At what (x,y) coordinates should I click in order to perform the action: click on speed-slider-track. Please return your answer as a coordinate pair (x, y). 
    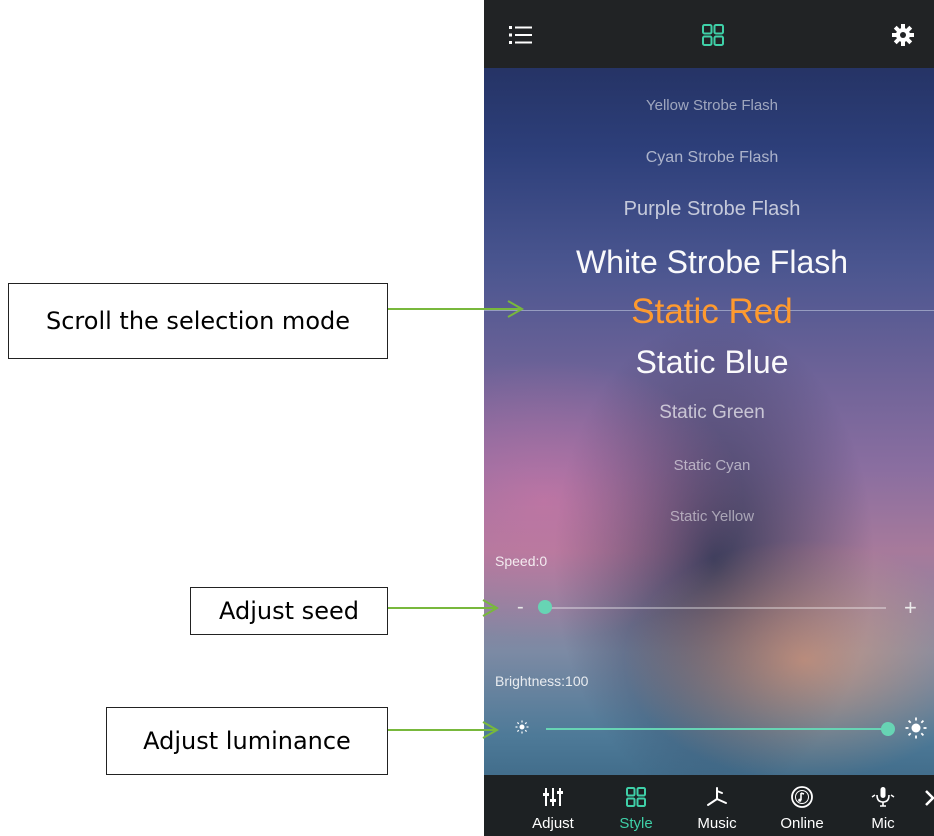
    Looking at the image, I should click on (716, 608).